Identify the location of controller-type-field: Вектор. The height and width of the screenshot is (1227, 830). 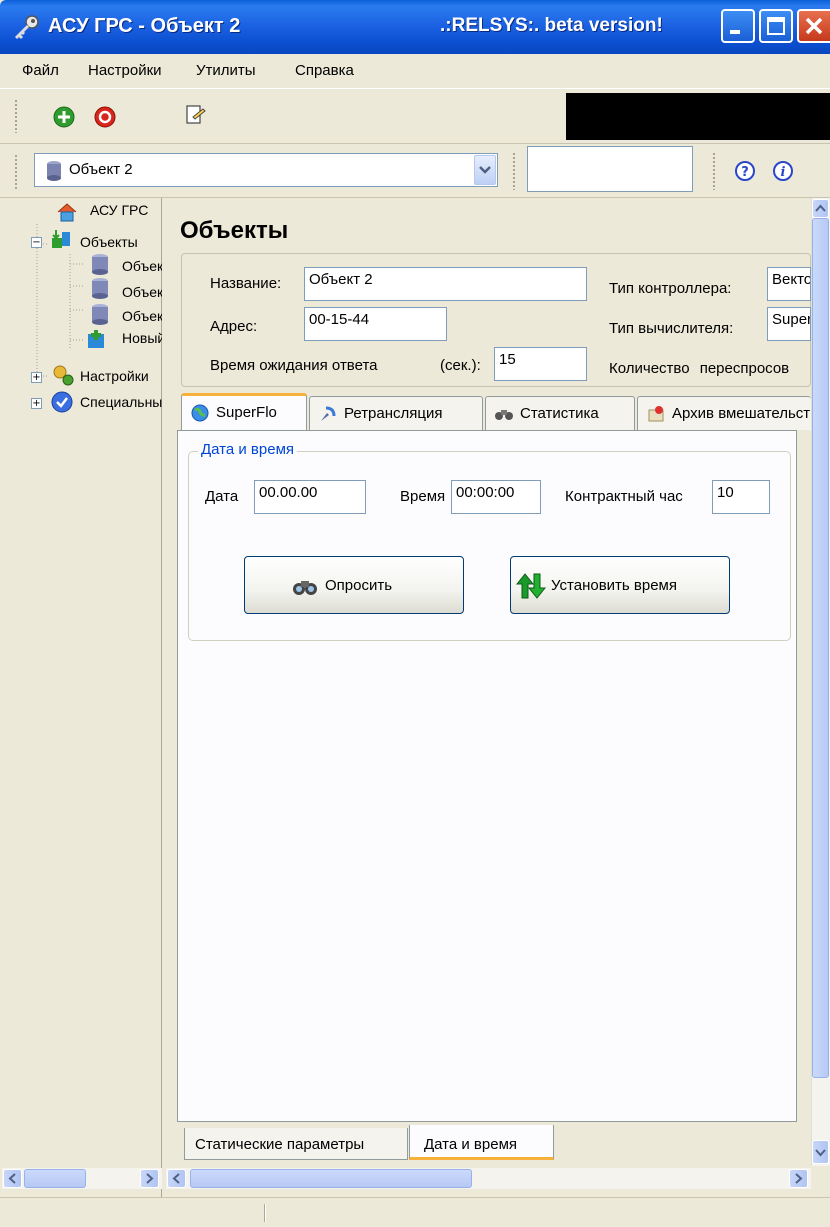
(789, 284).